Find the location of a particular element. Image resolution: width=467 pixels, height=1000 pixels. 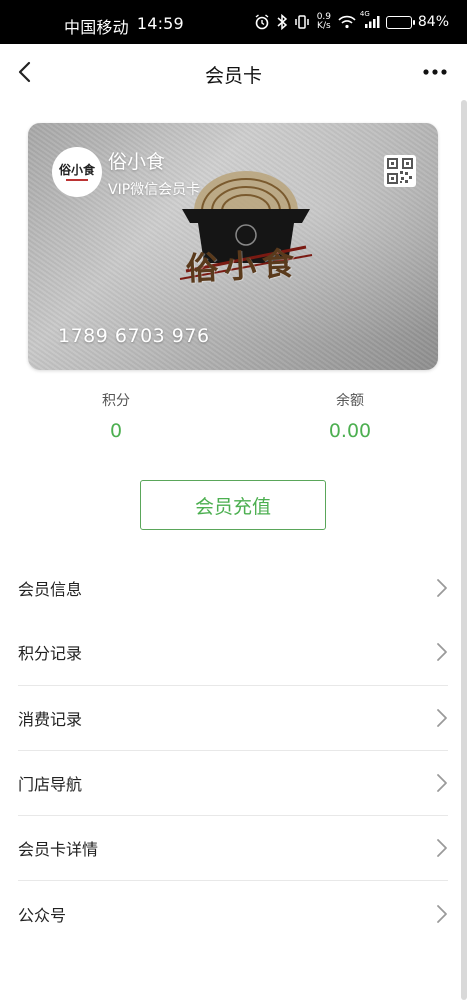

alarm-icon is located at coordinates (262, 22).